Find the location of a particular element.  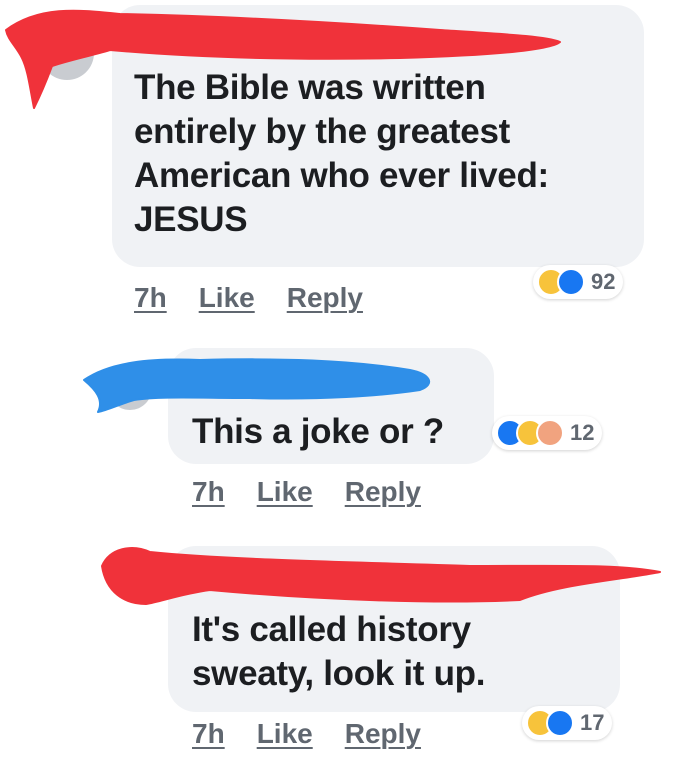

reaction-count: 17 is located at coordinates (592, 722).